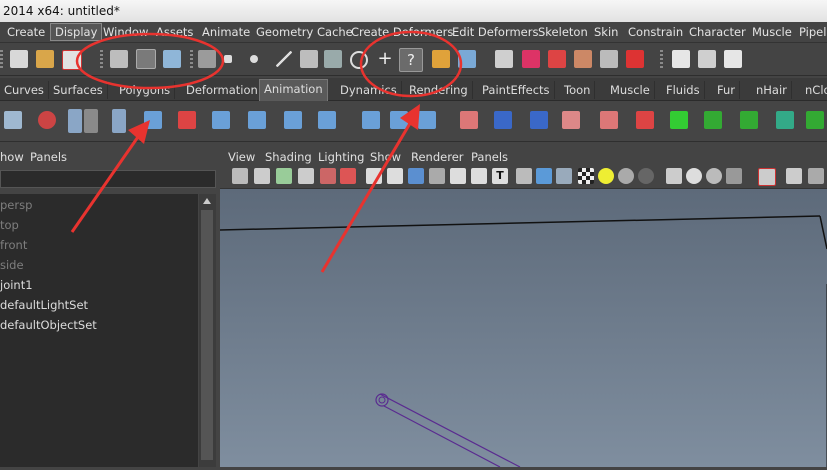 This screenshot has height=470, width=827. I want to click on bind-skin-icon, so click(427, 120).